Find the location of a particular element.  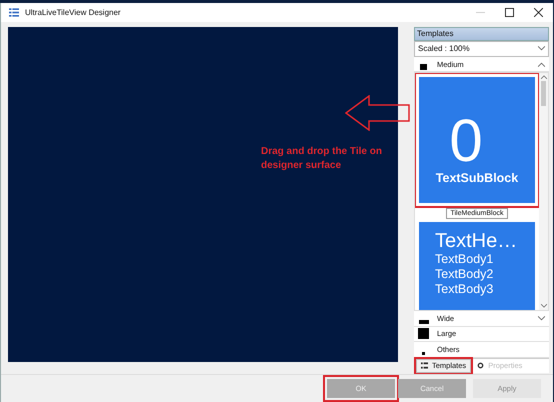

window-title: UltraLiveTileView Designer is located at coordinates (73, 12).